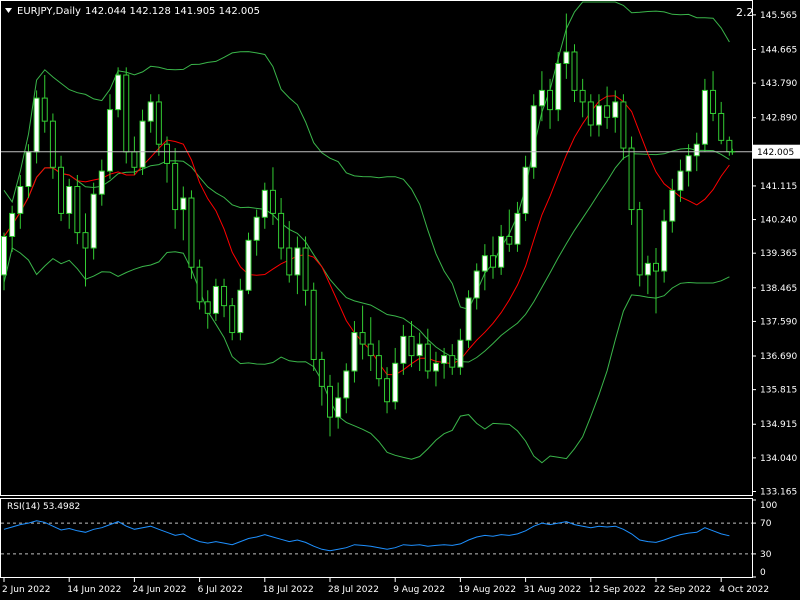  Describe the element at coordinates (419, 590) in the screenshot. I see `time-tick-label: 9 Aug 2022` at that location.